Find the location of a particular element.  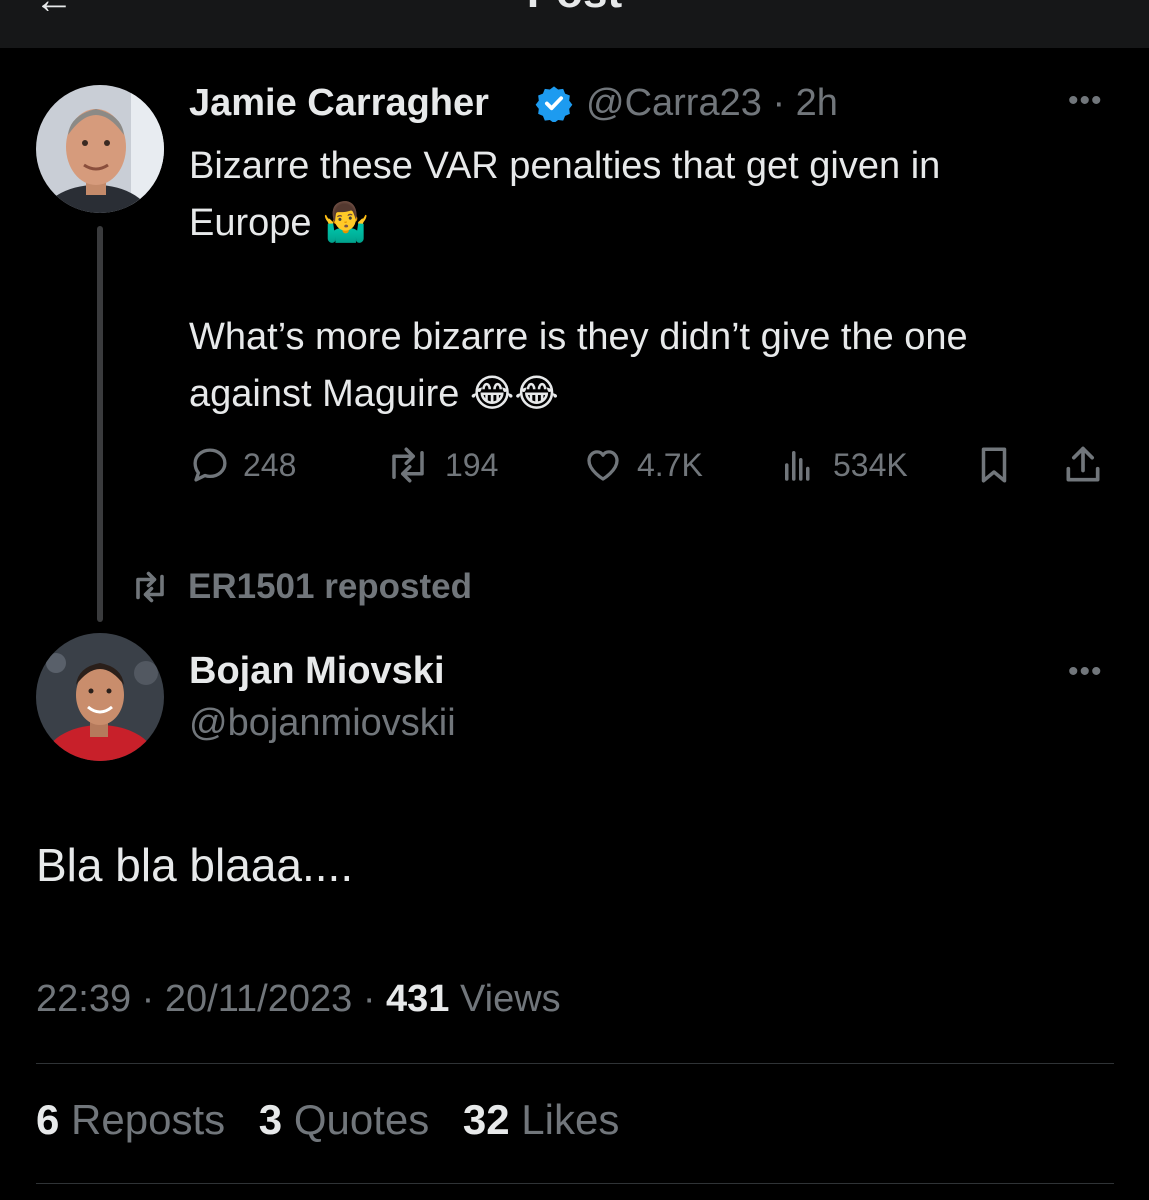

repost-indicator: ER1501 reposted is located at coordinates (299, 587).